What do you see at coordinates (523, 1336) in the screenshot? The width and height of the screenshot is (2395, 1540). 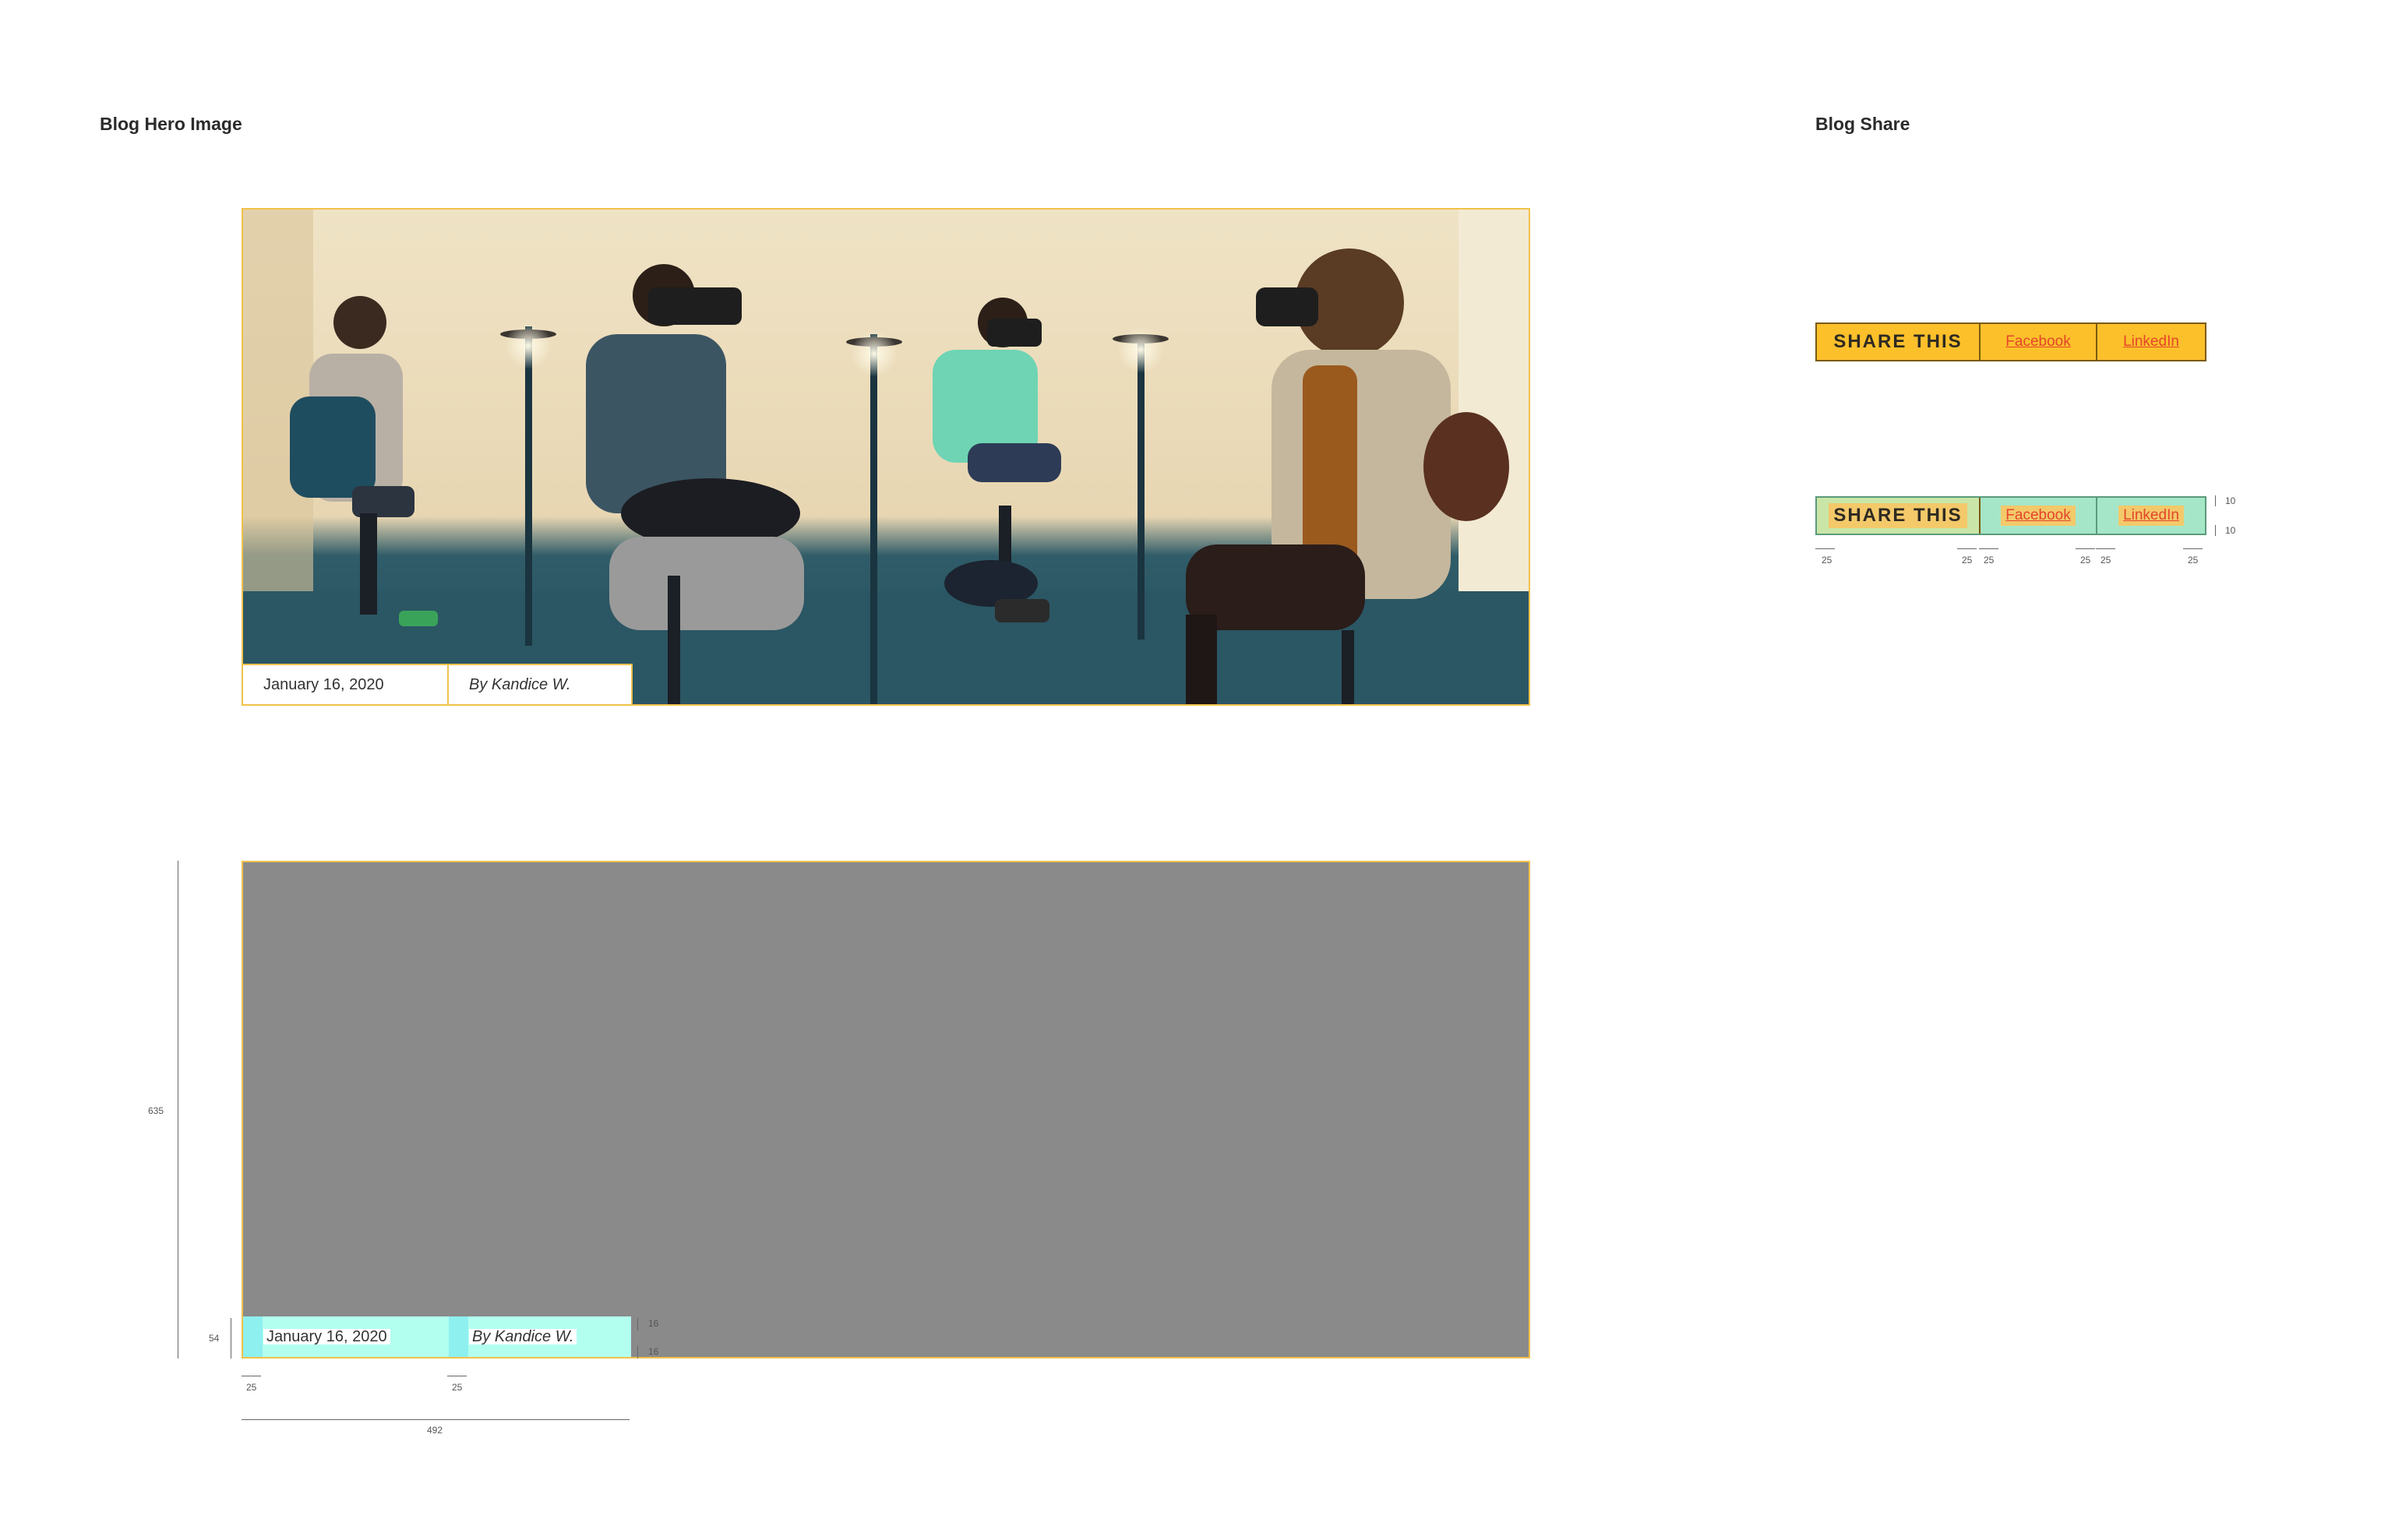 I see `spec-post-author: By Kandice W.` at bounding box center [523, 1336].